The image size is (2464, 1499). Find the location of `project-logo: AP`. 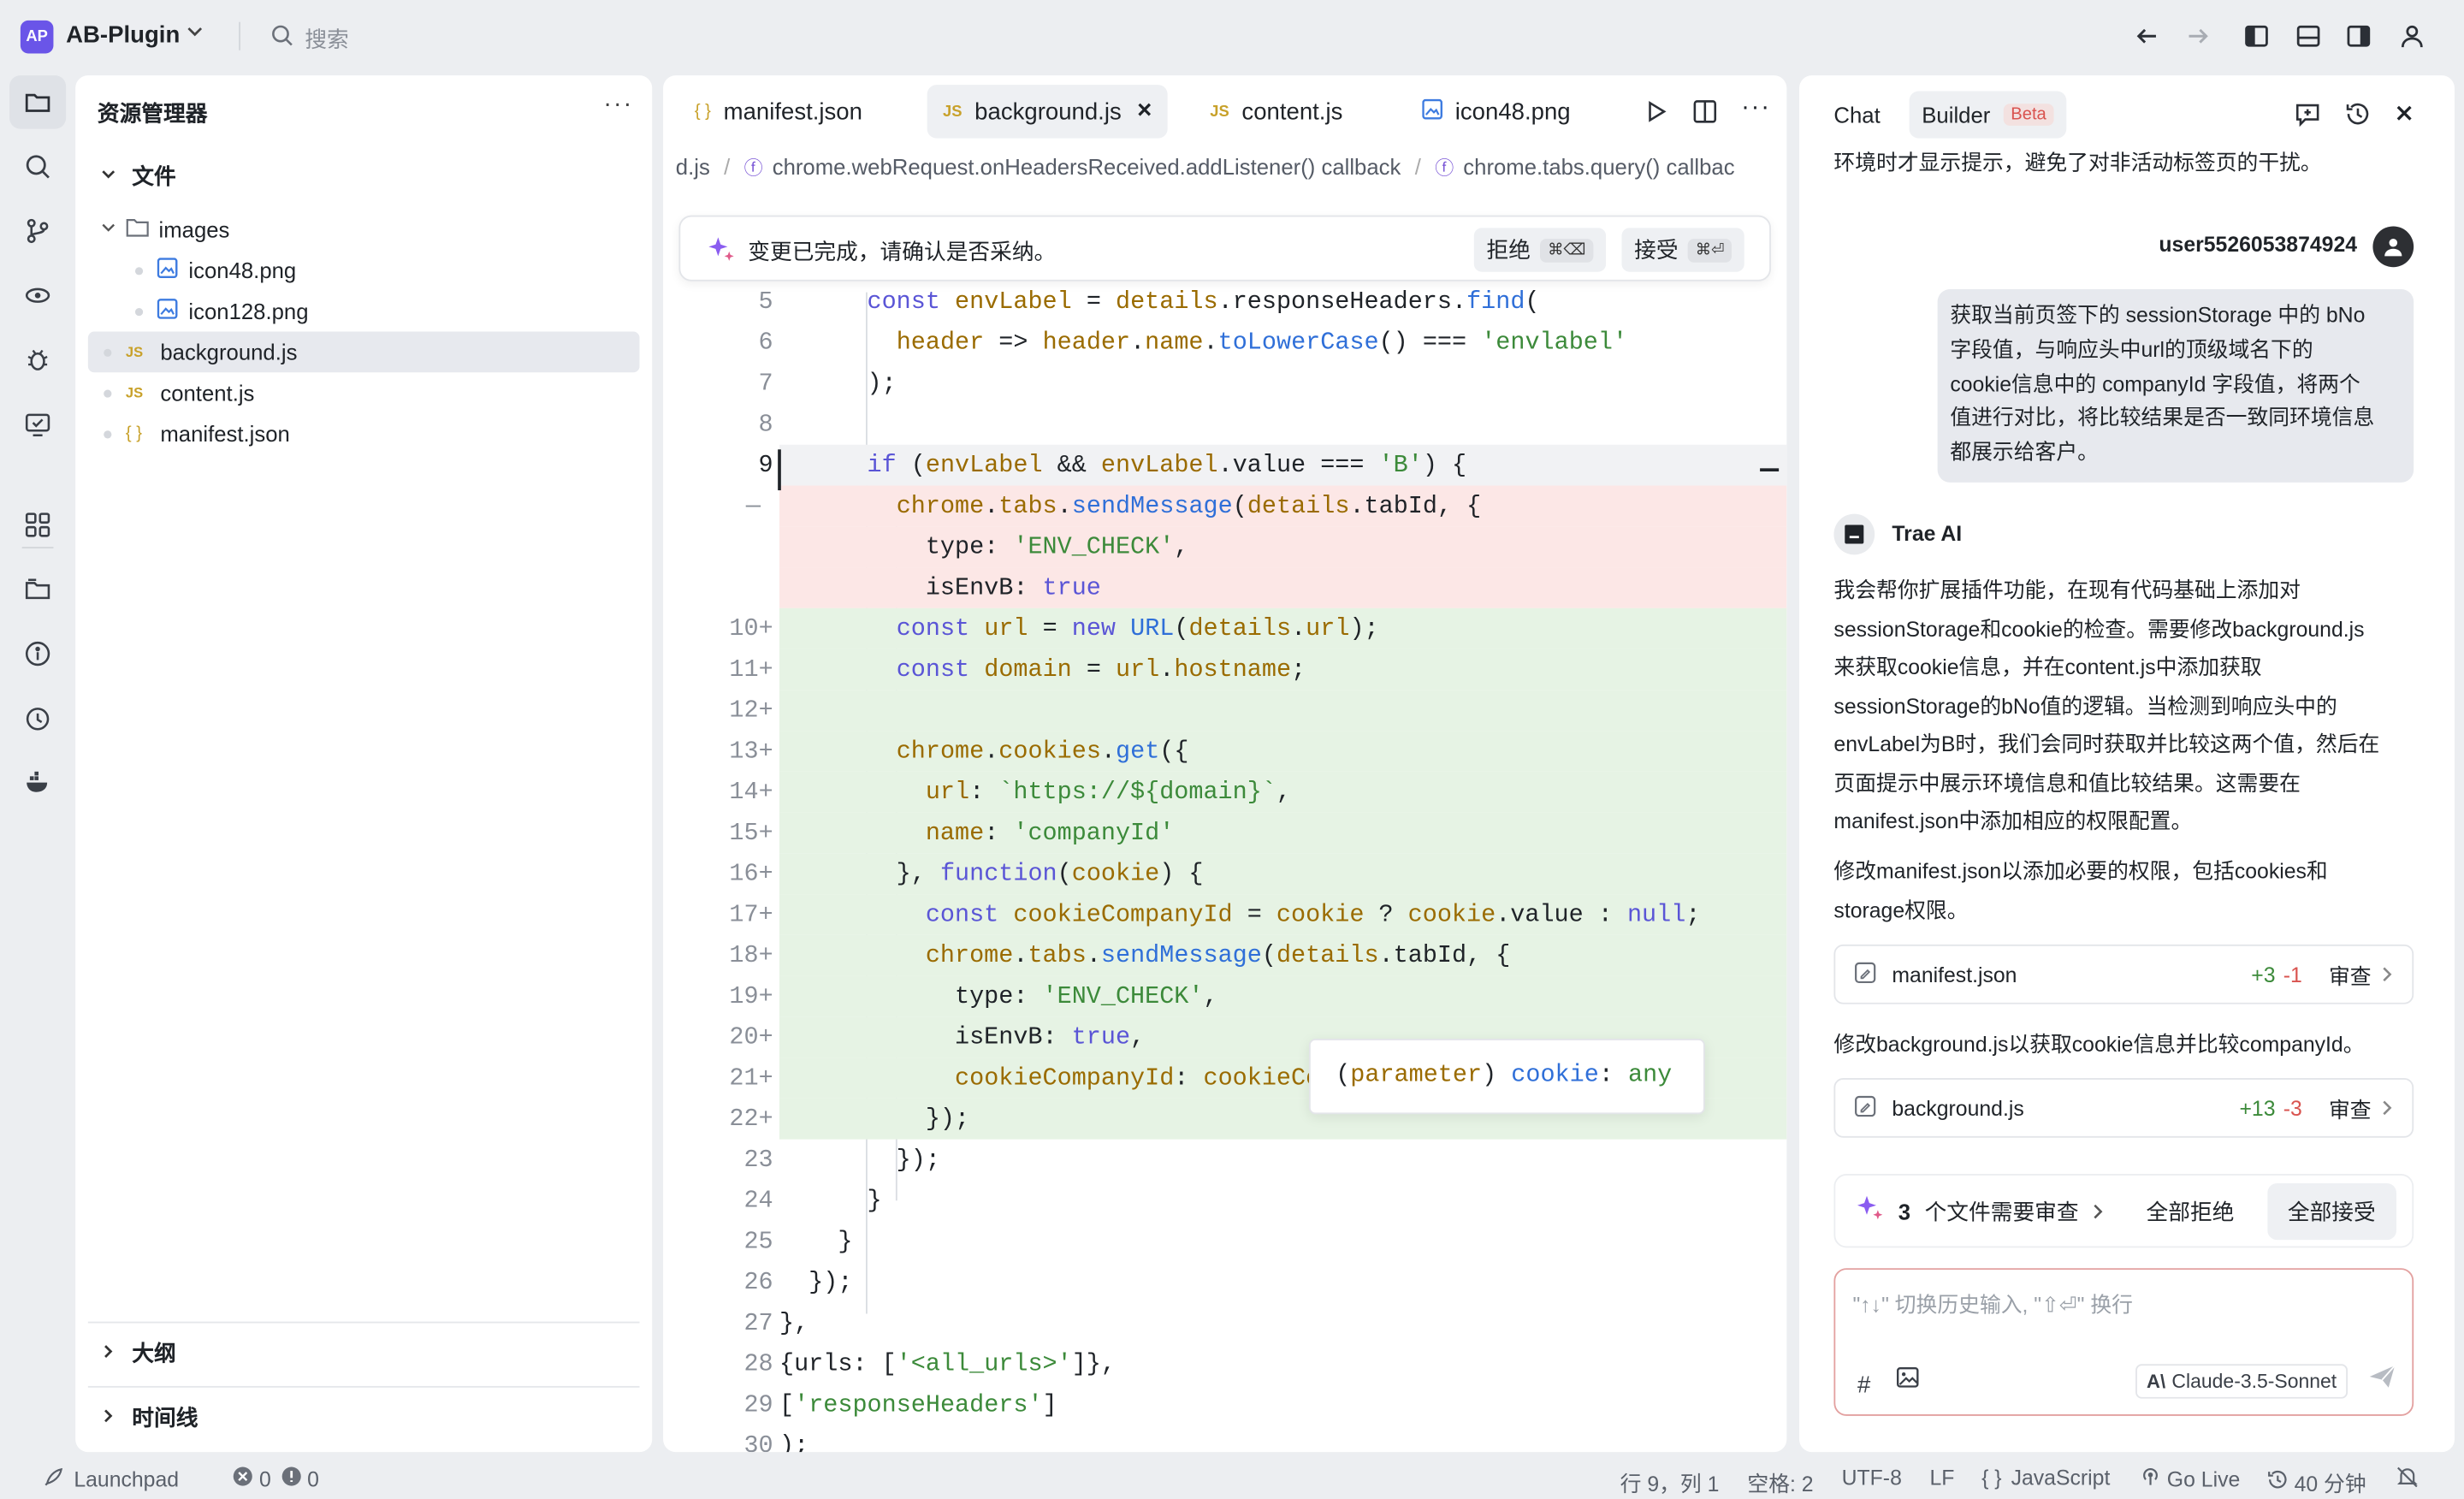

project-logo: AP is located at coordinates (37, 37).